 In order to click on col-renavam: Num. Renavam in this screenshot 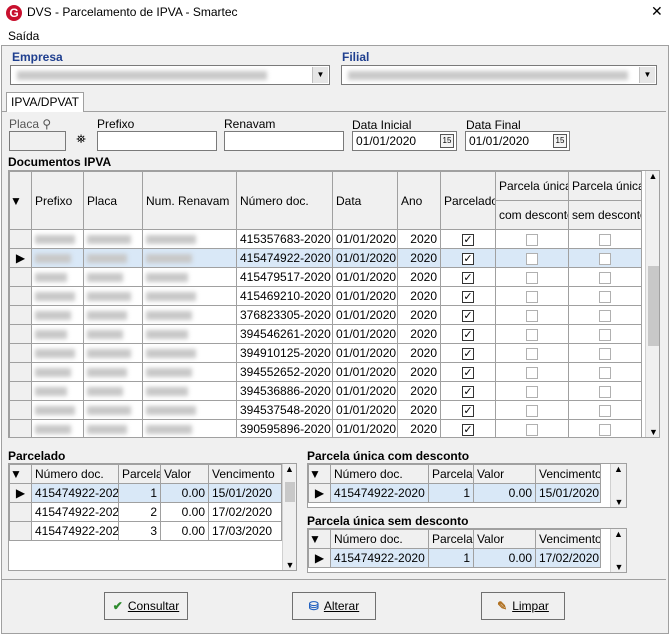, I will do `click(189, 200)`.